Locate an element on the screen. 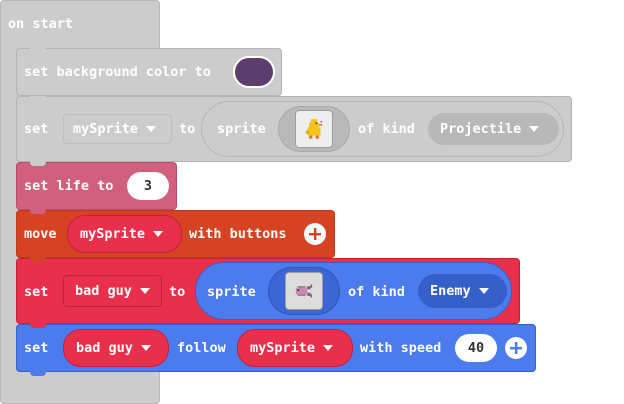  bad-guy-variable-label: bad guy is located at coordinates (103, 291).